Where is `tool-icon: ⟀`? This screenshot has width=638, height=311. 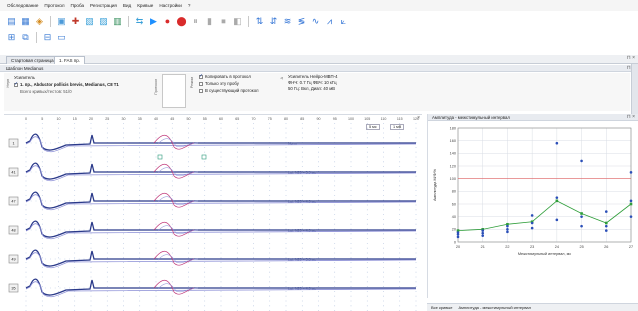
tool-icon: ⟀ is located at coordinates (343, 21).